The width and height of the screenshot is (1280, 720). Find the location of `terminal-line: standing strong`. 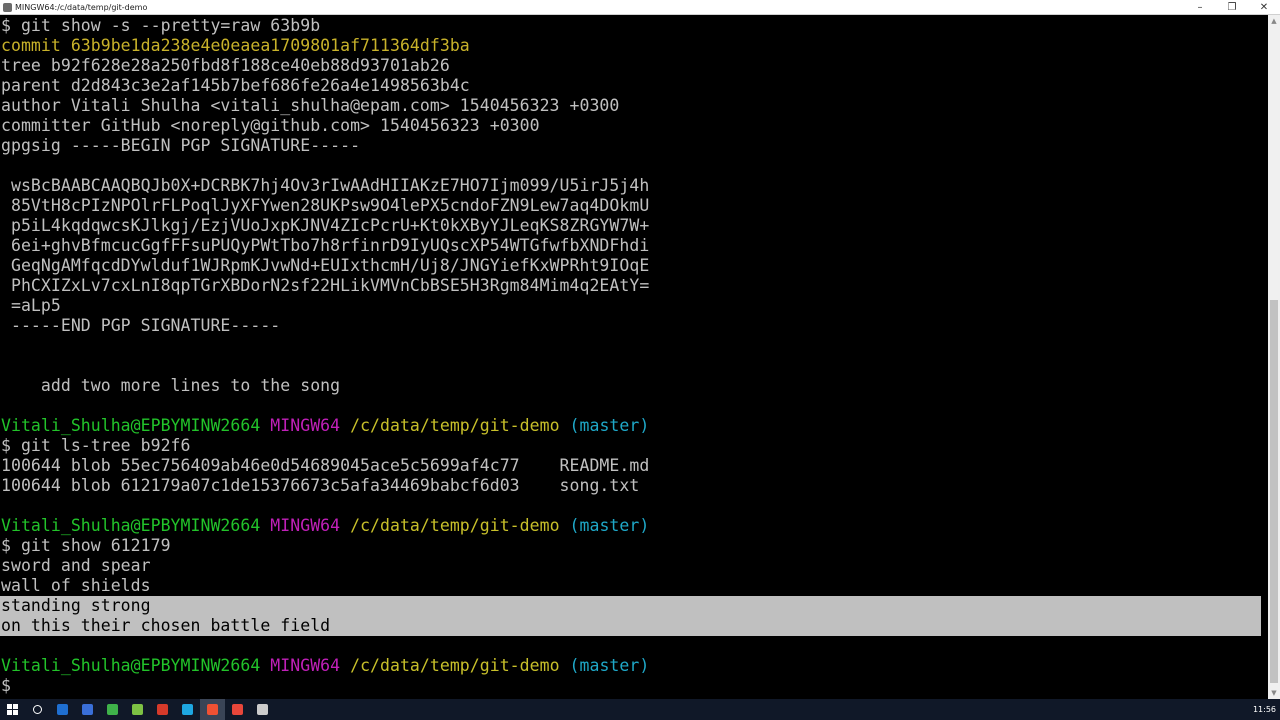

terminal-line: standing strong is located at coordinates (76, 606).